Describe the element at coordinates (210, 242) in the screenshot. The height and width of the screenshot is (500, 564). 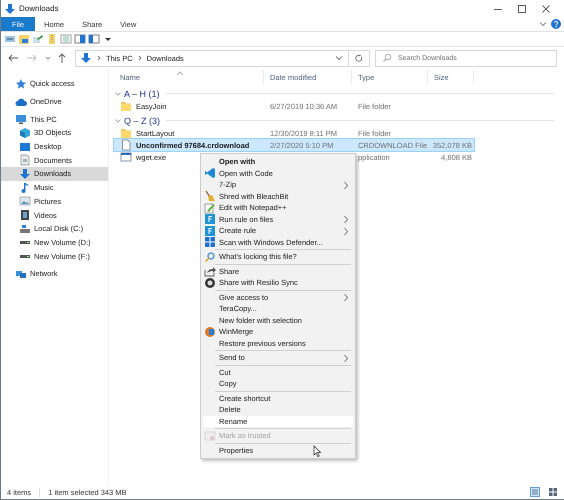
I see `shield-grid-icon` at that location.